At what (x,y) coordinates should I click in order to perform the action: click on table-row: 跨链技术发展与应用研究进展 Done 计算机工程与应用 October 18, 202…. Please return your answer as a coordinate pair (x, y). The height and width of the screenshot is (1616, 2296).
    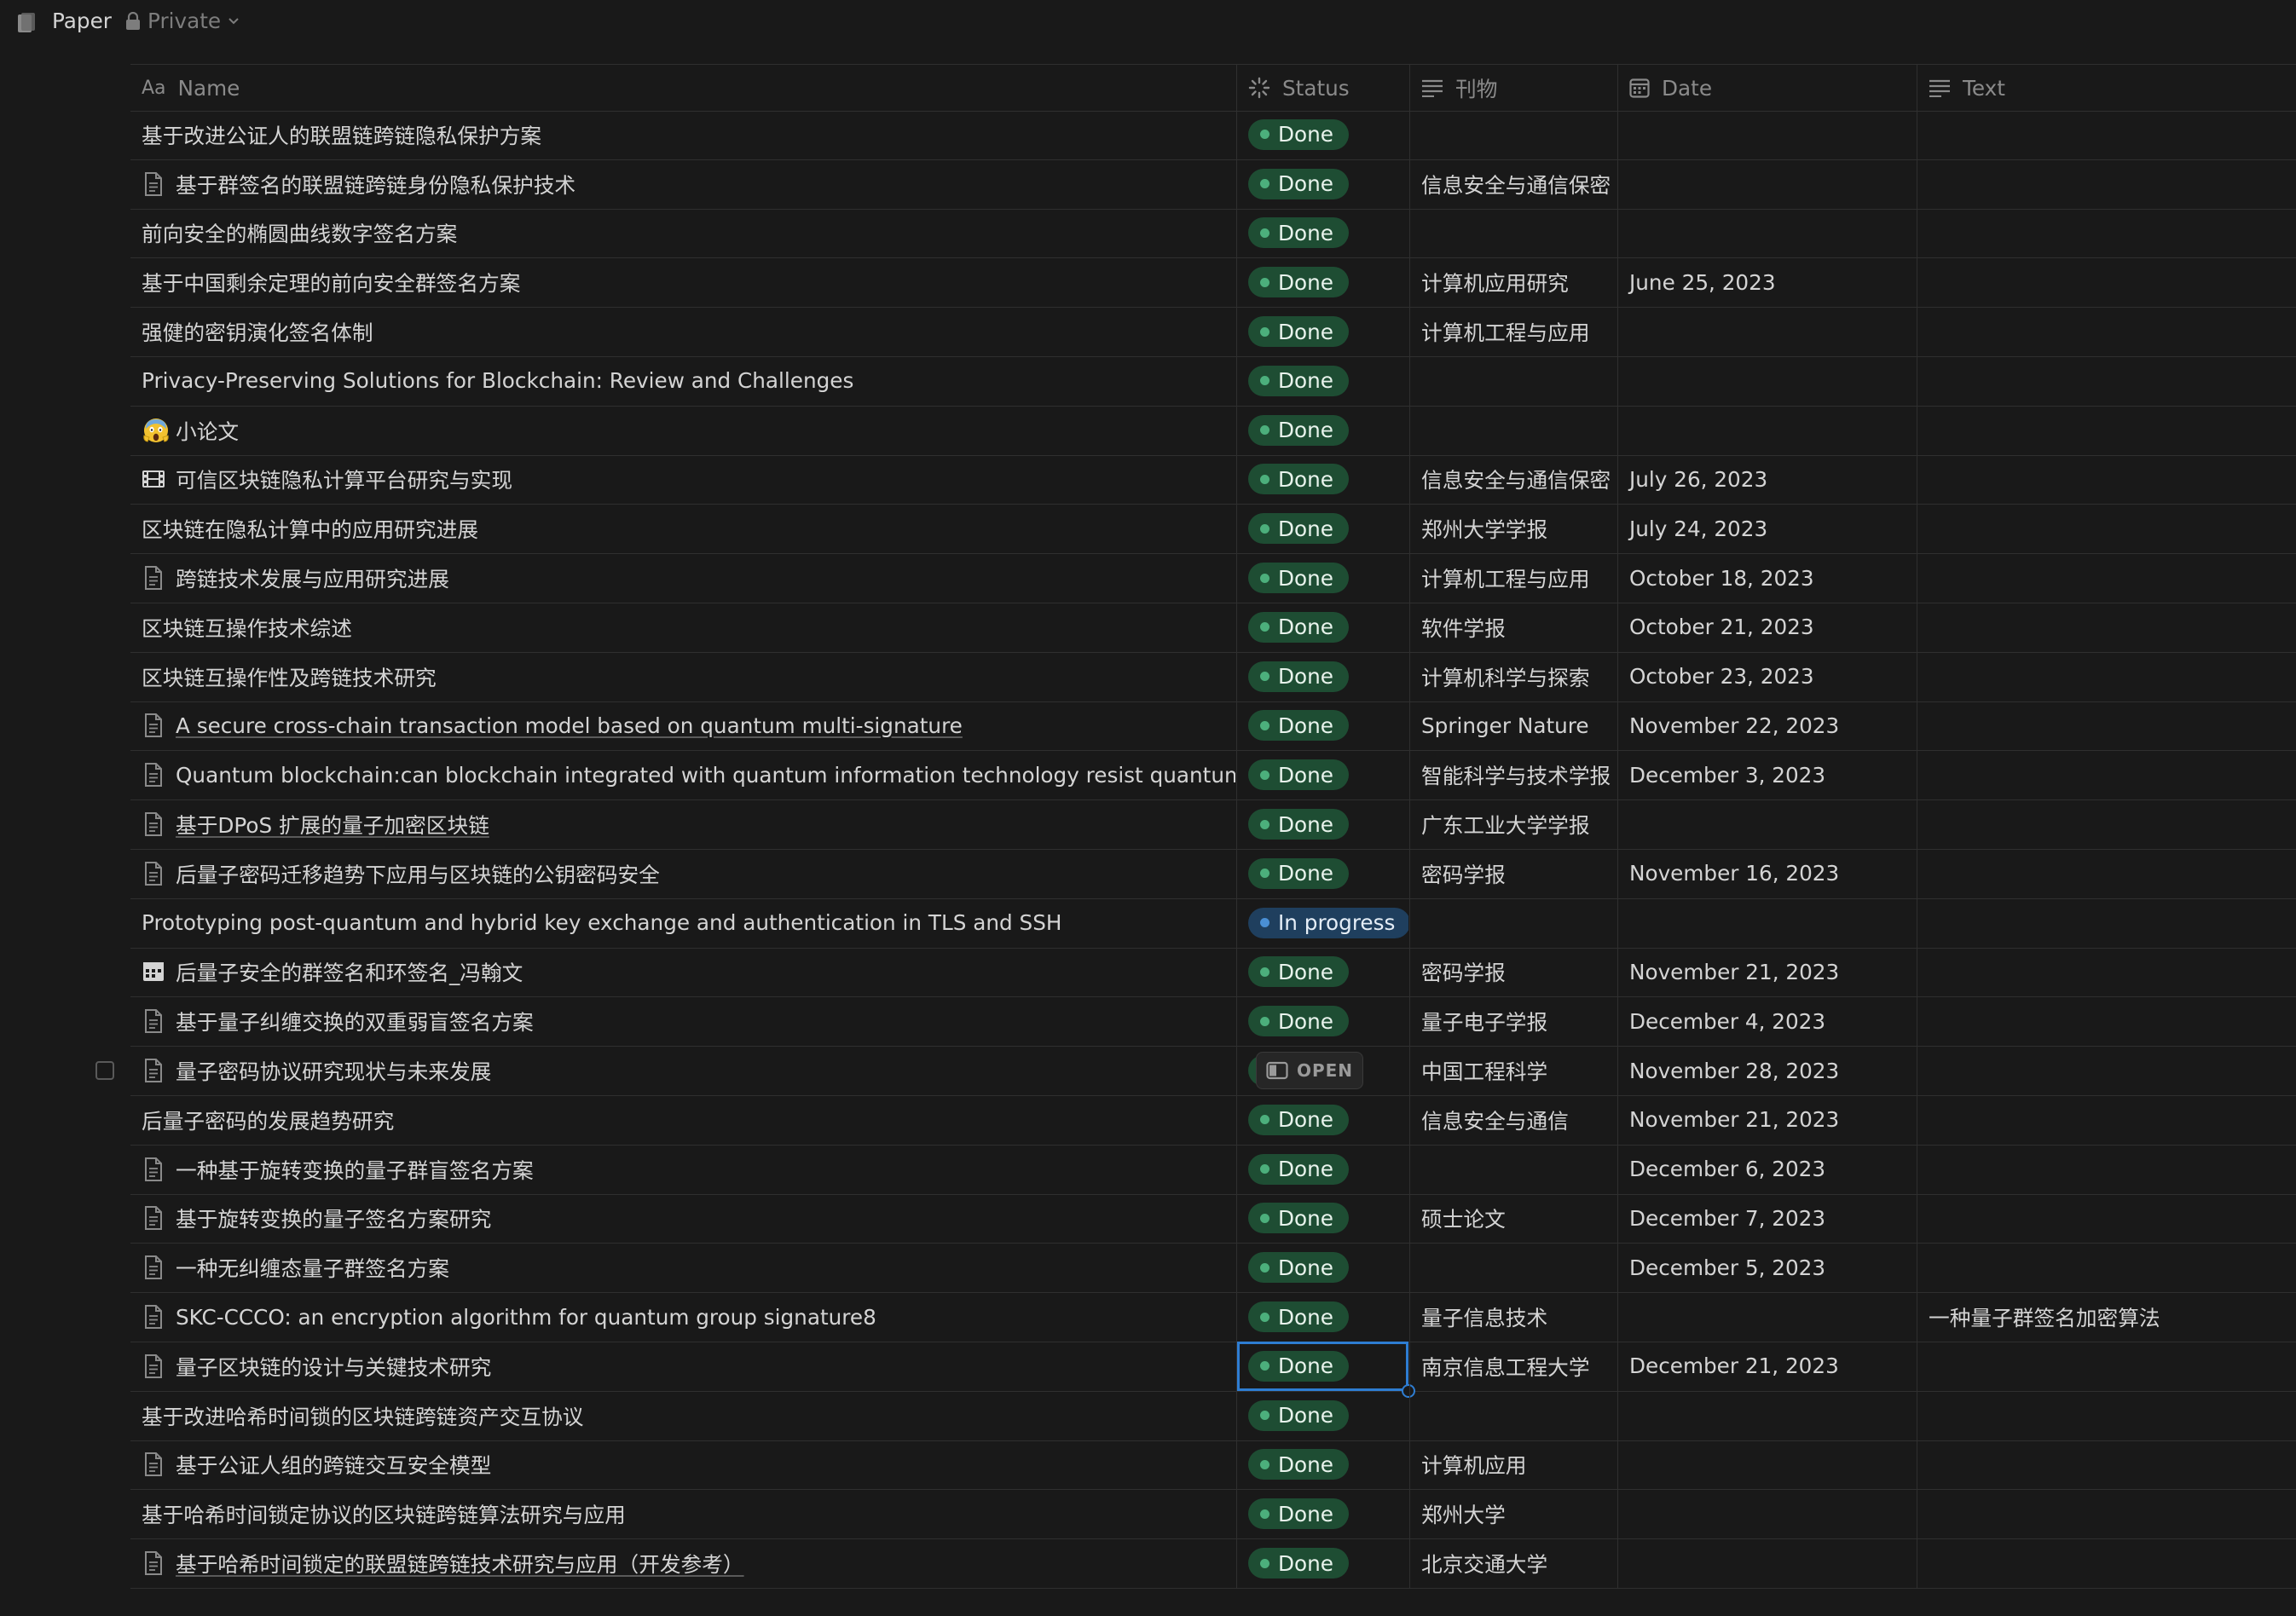
    Looking at the image, I should click on (1213, 578).